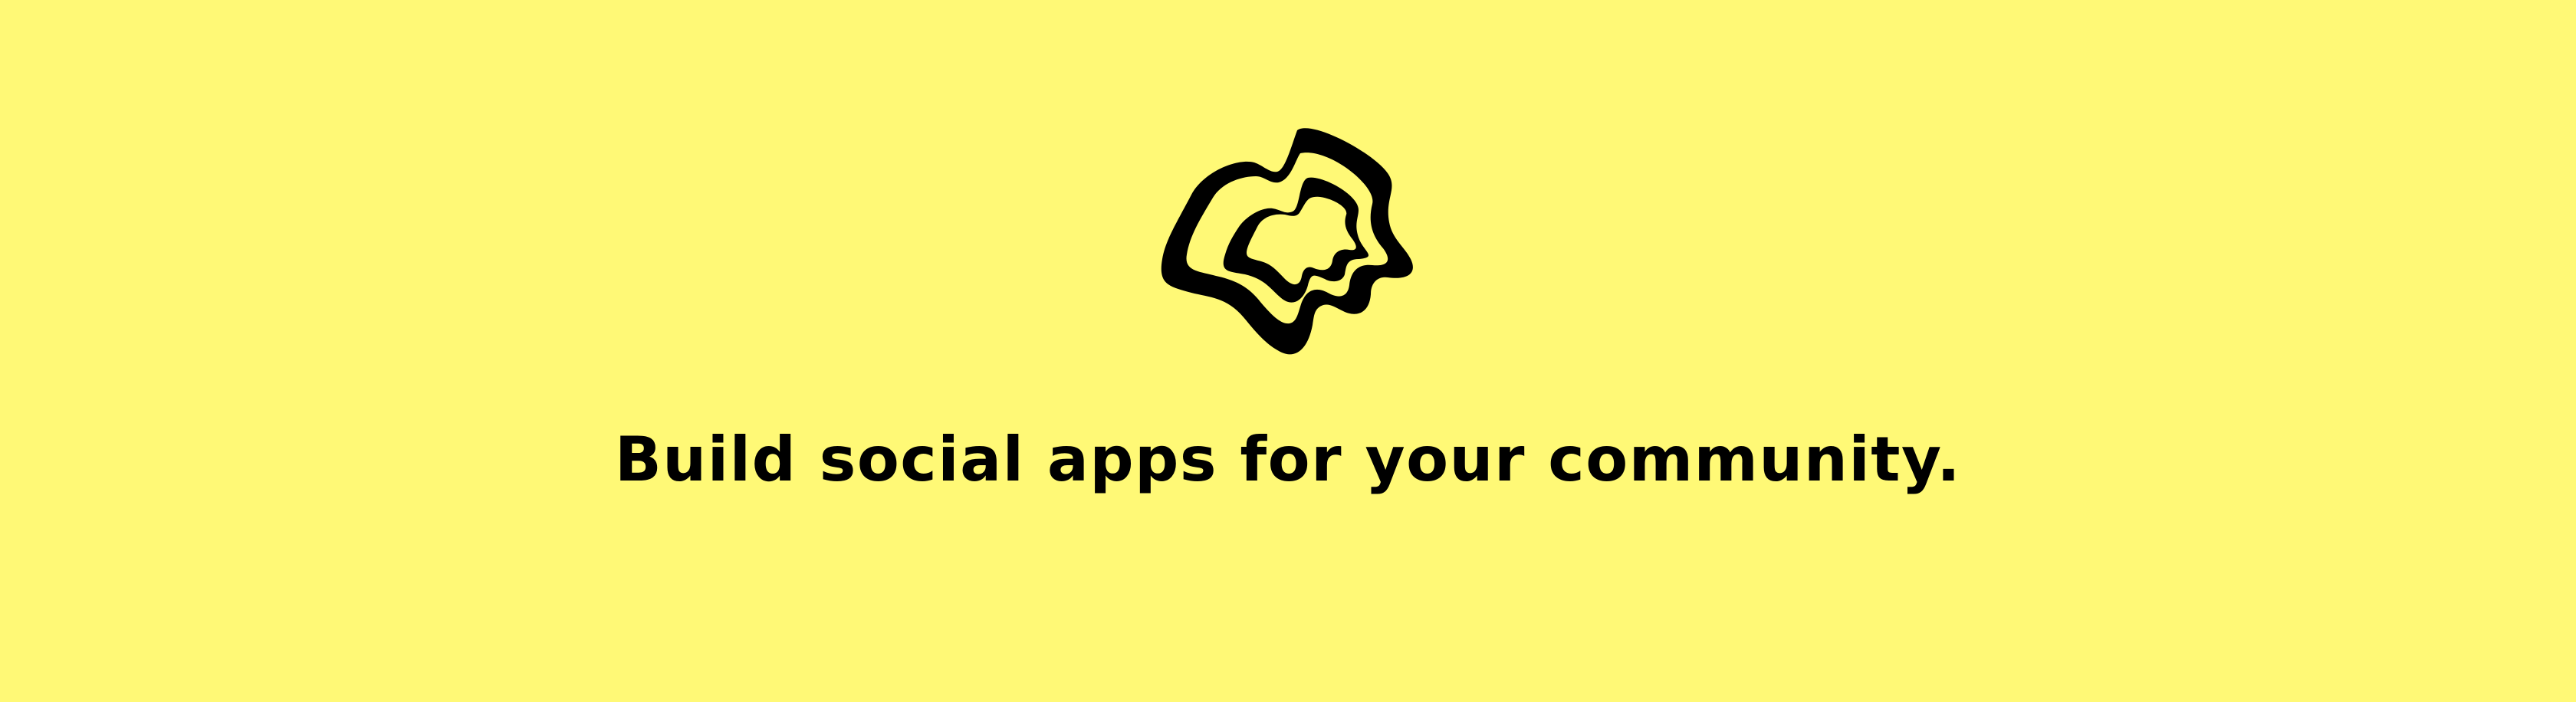  I want to click on tagline-heading: Build social apps for your community., so click(1288, 459).